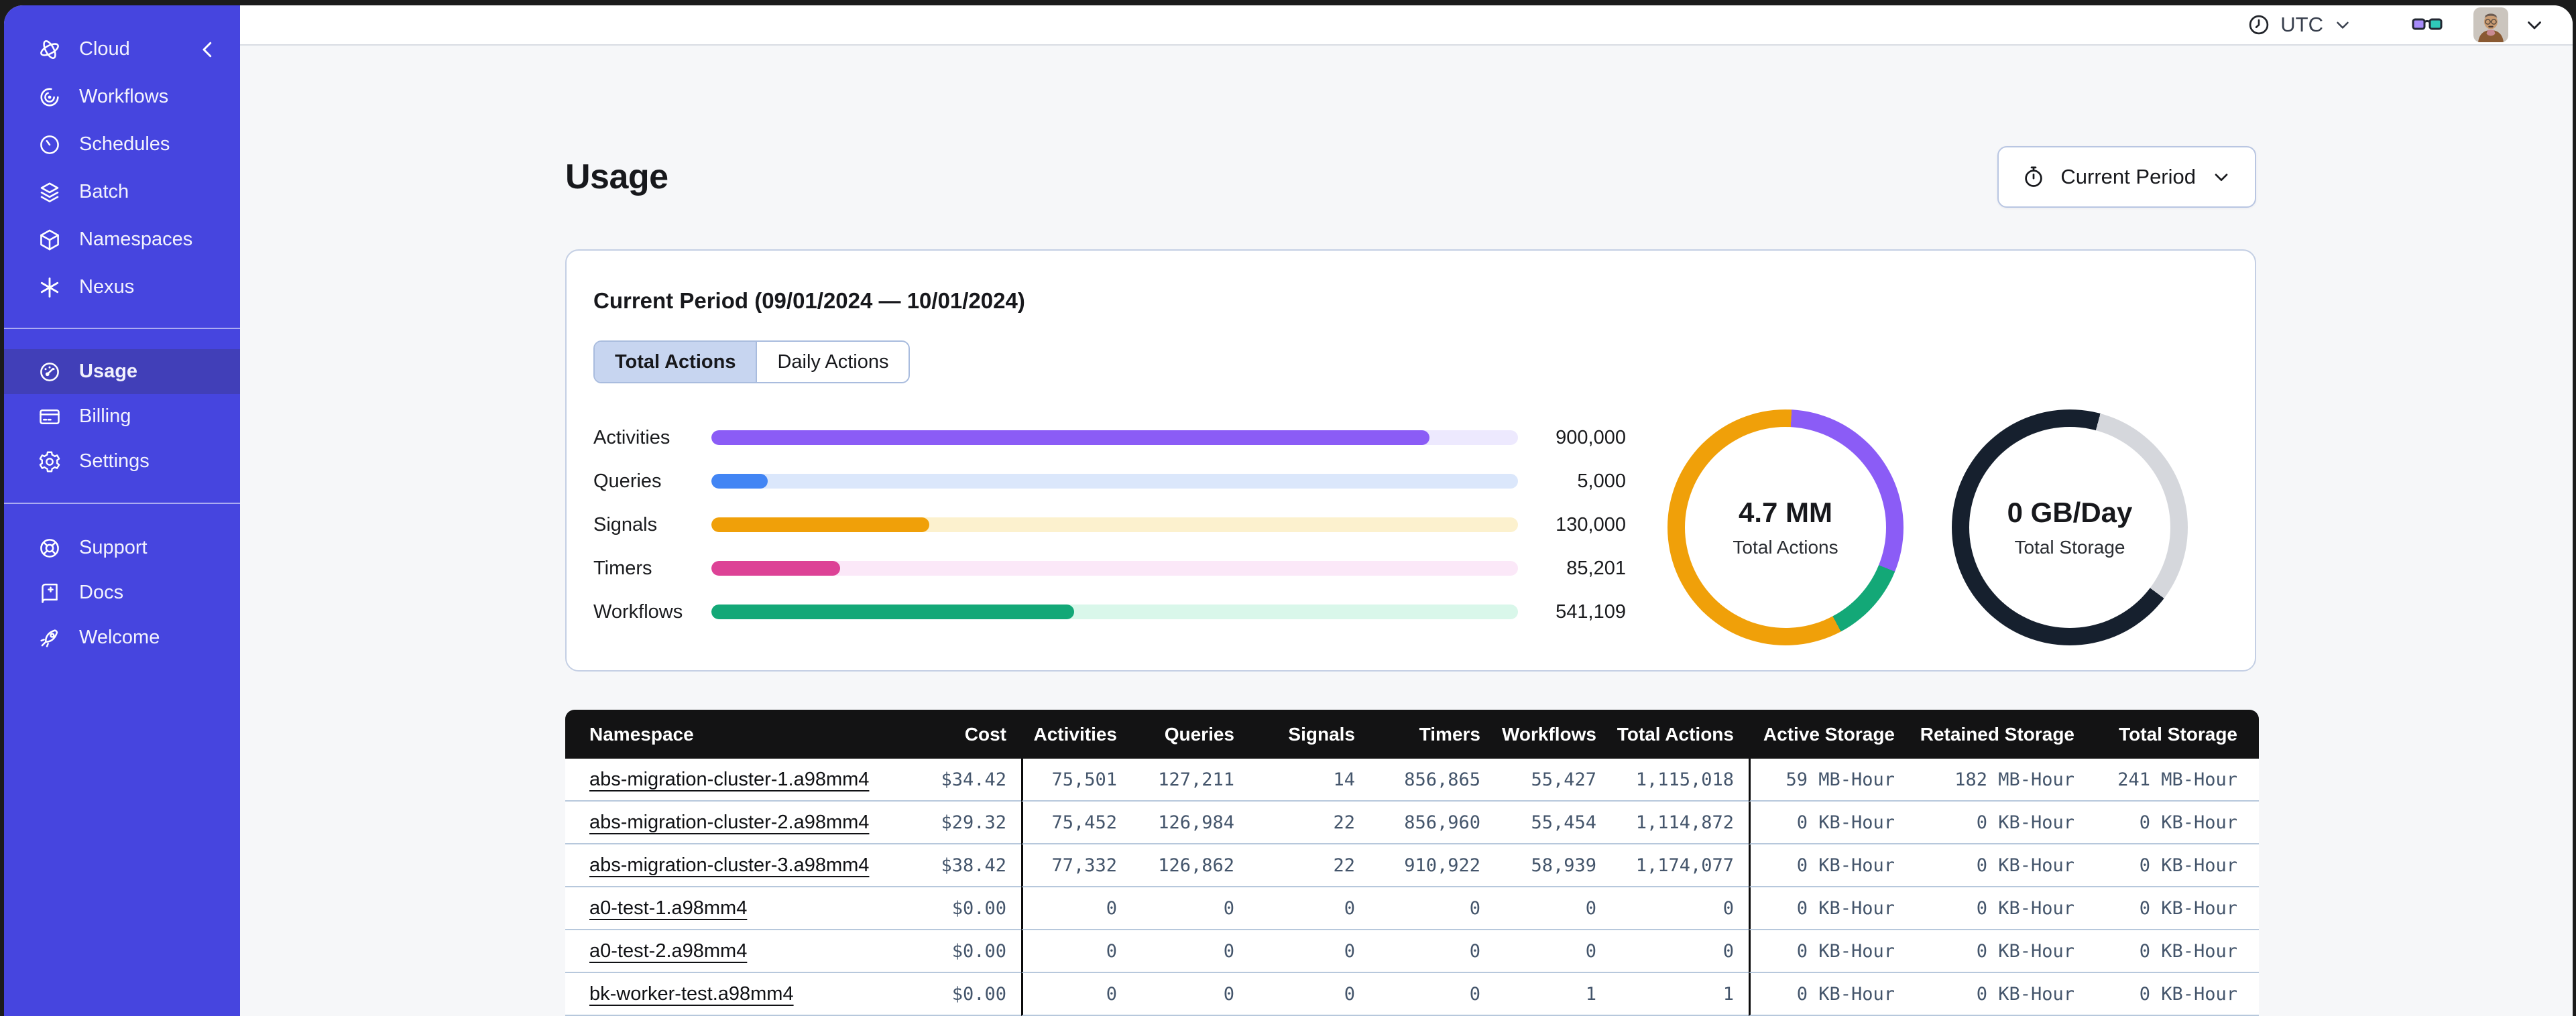  I want to click on bar-value: 900,000, so click(1591, 437).